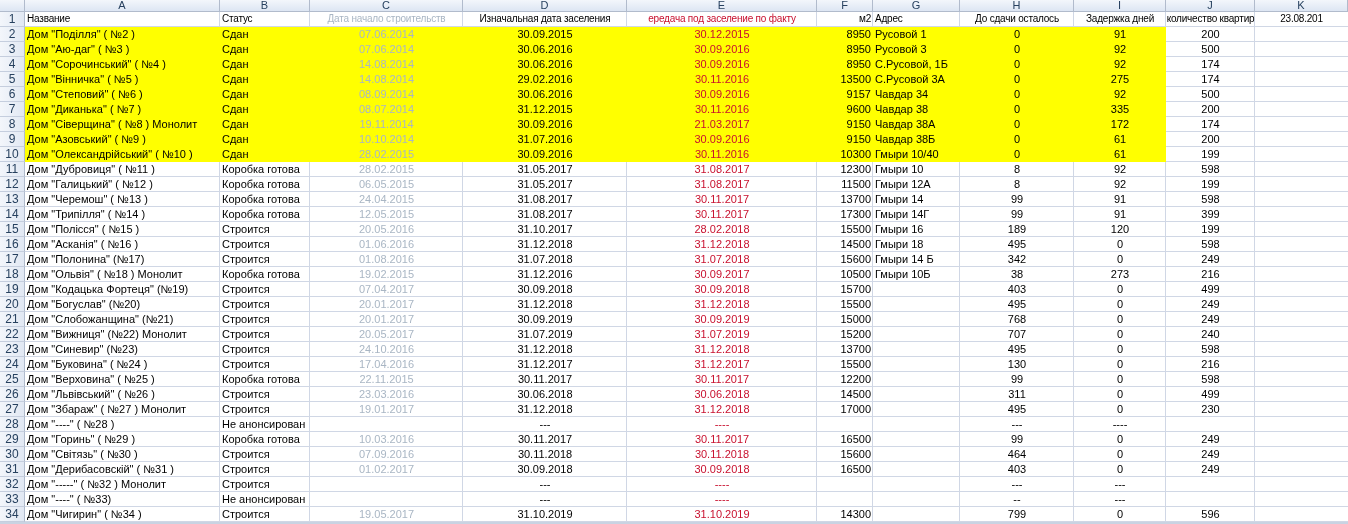 The image size is (1348, 524). I want to click on row-header: 18, so click(12, 274).